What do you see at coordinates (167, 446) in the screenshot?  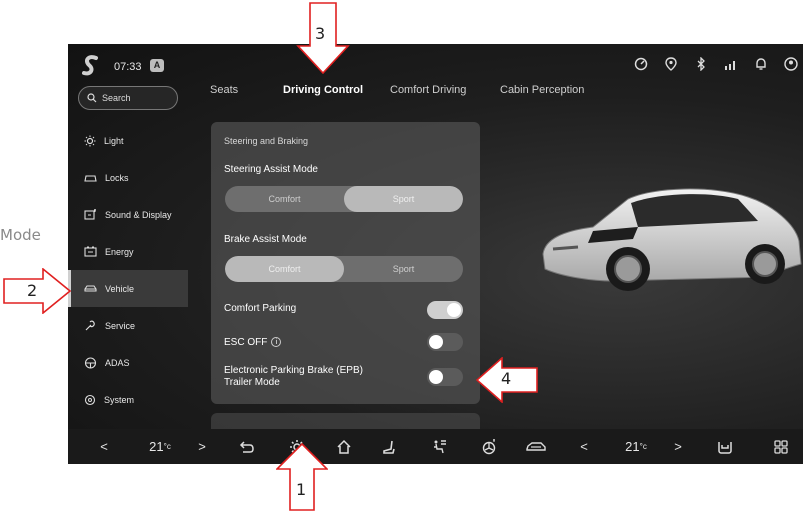 I see `left-temp-unit: °c` at bounding box center [167, 446].